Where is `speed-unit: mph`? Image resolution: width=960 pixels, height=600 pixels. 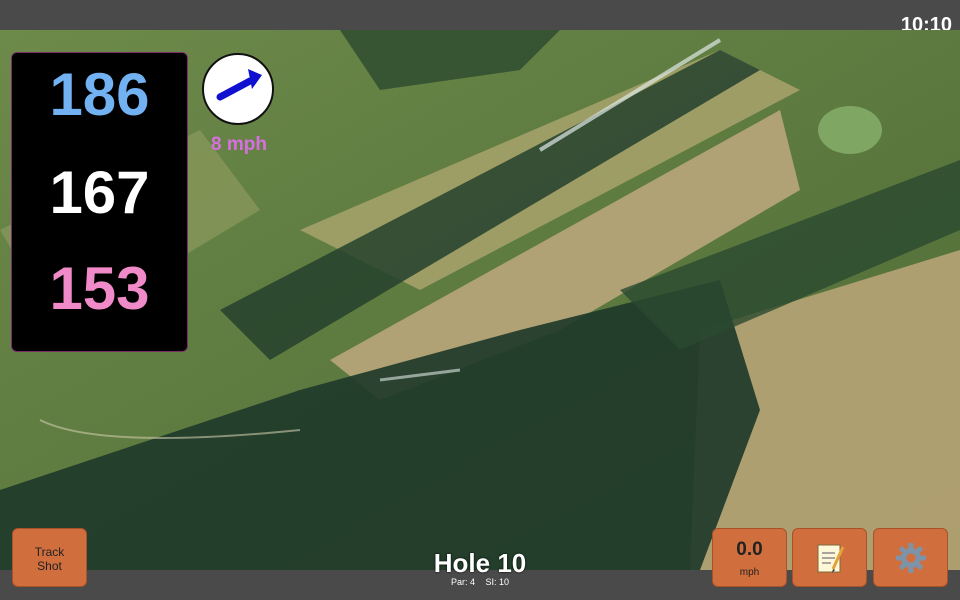
speed-unit: mph is located at coordinates (749, 572).